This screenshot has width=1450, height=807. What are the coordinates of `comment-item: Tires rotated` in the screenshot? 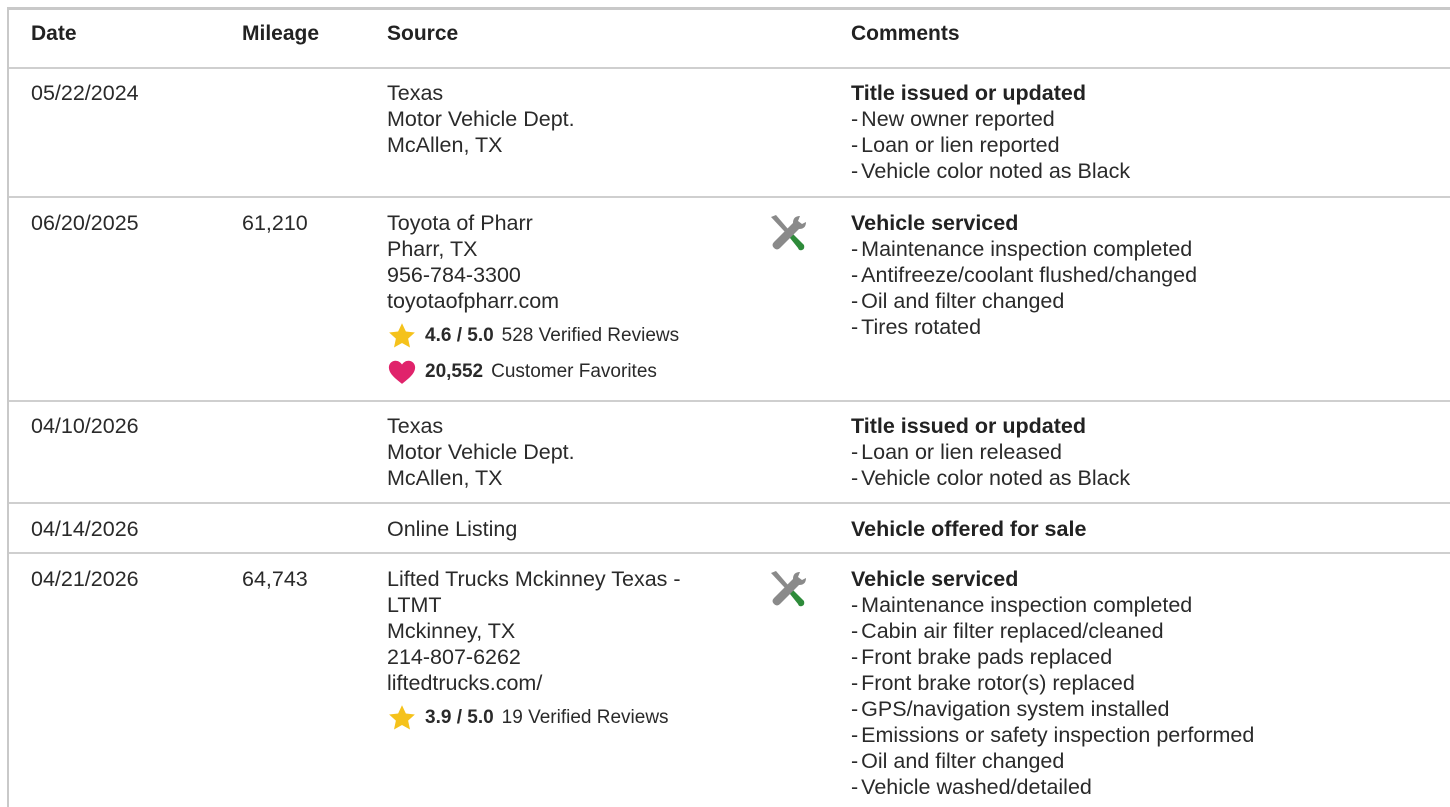 It's located at (1024, 327).